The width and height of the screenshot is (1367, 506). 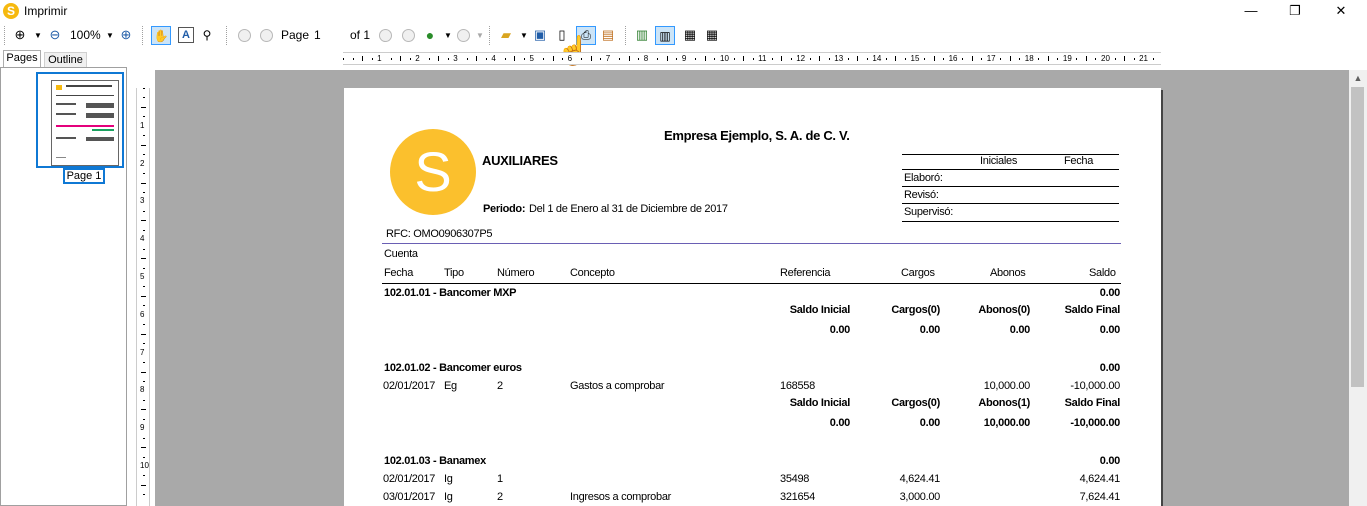 What do you see at coordinates (480, 35) in the screenshot?
I see `forward-dropdown-icon: ▼` at bounding box center [480, 35].